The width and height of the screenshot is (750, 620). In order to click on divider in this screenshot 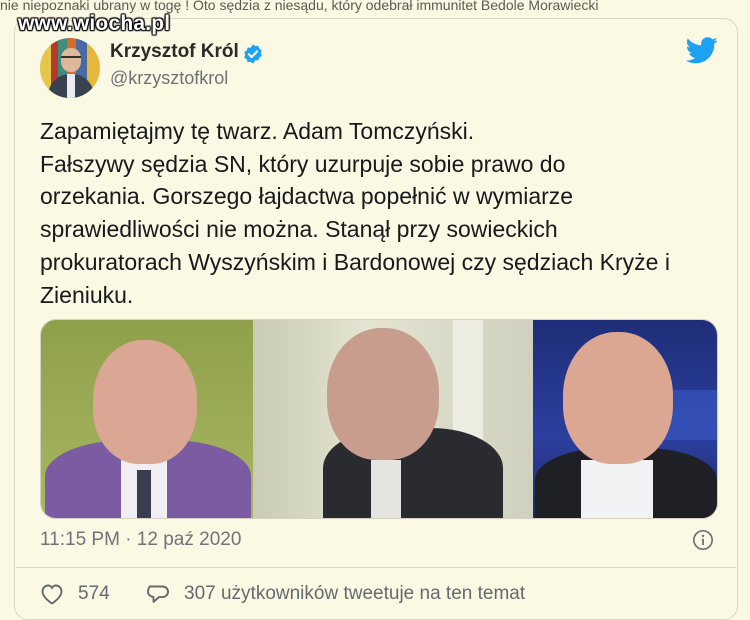, I will do `click(376, 567)`.